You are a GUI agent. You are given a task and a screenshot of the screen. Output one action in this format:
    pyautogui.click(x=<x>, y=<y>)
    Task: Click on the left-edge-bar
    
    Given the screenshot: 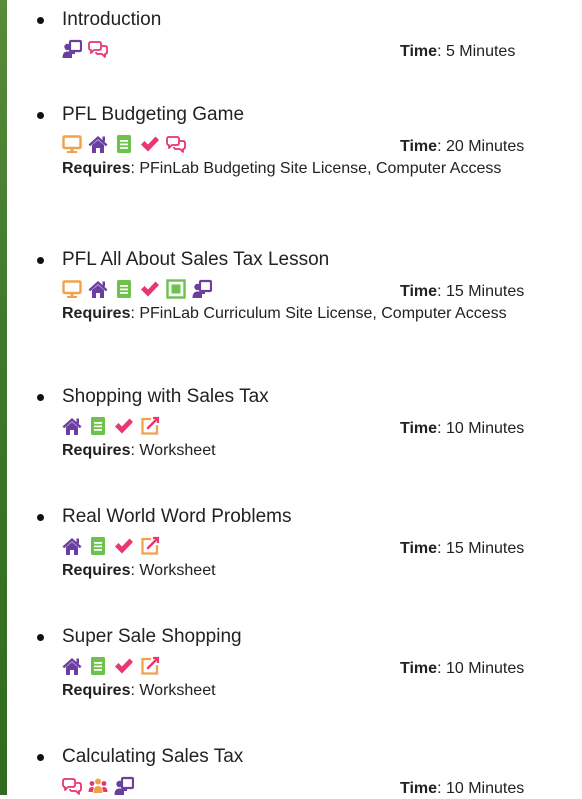 What is the action you would take?
    pyautogui.click(x=3, y=397)
    